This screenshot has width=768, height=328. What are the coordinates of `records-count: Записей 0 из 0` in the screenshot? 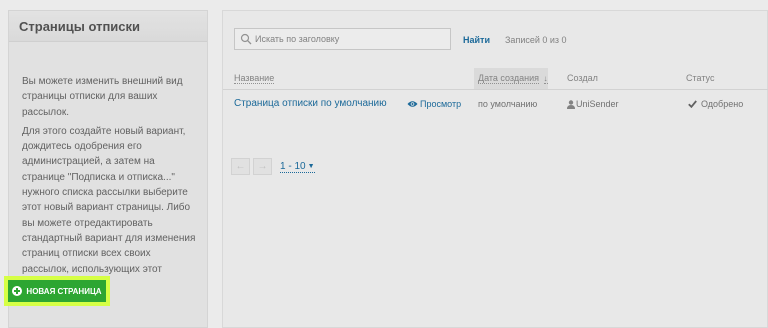 It's located at (536, 40).